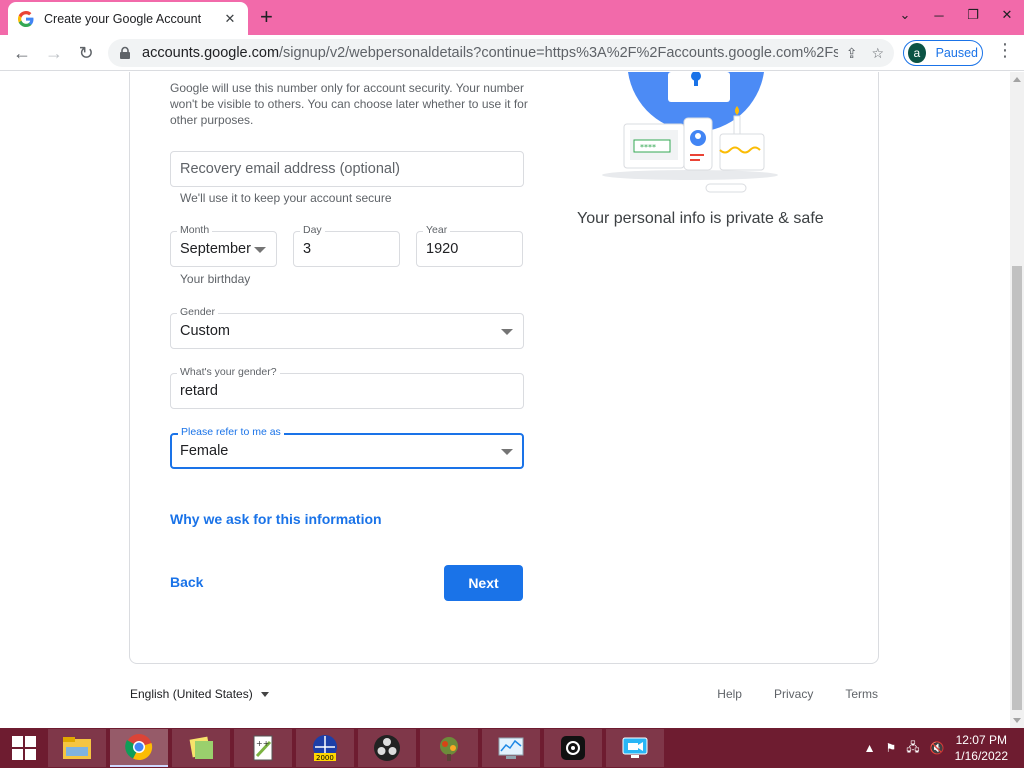 The image size is (1024, 768). Describe the element at coordinates (1005, 50) in the screenshot. I see `menu-kebab-icon: ⋮` at that location.